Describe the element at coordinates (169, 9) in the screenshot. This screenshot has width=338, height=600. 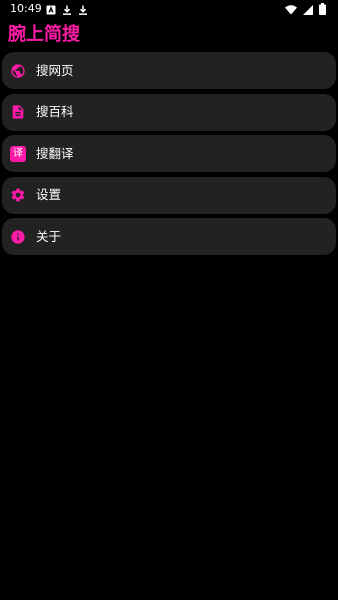
I see `status-bar: 10:49` at that location.